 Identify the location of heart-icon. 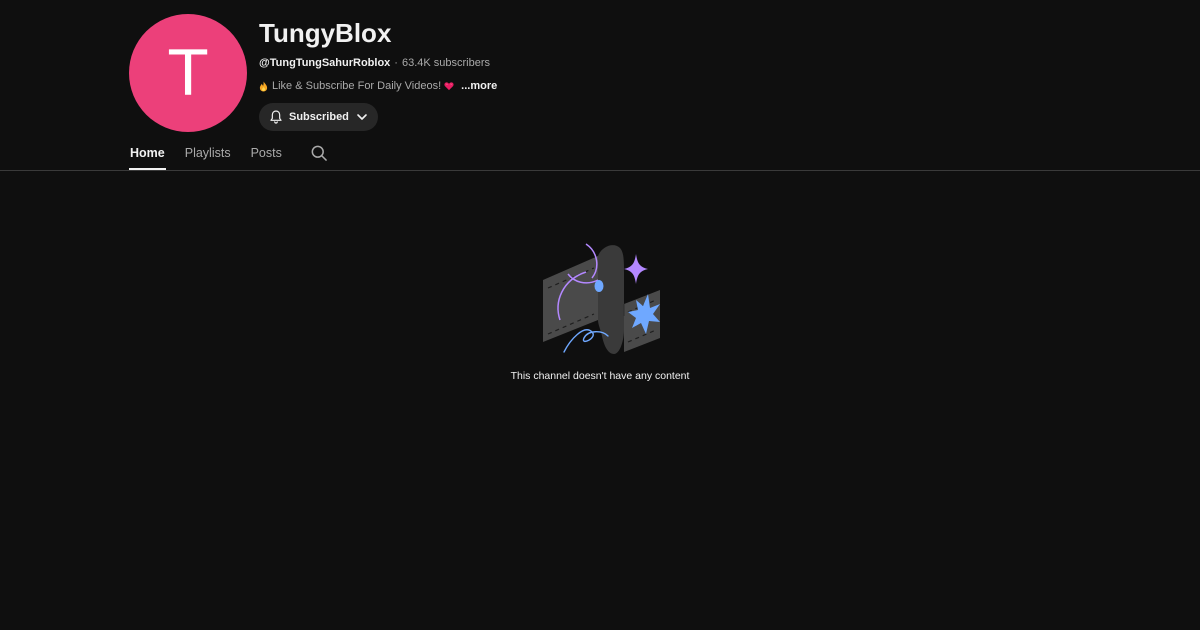
(449, 86).